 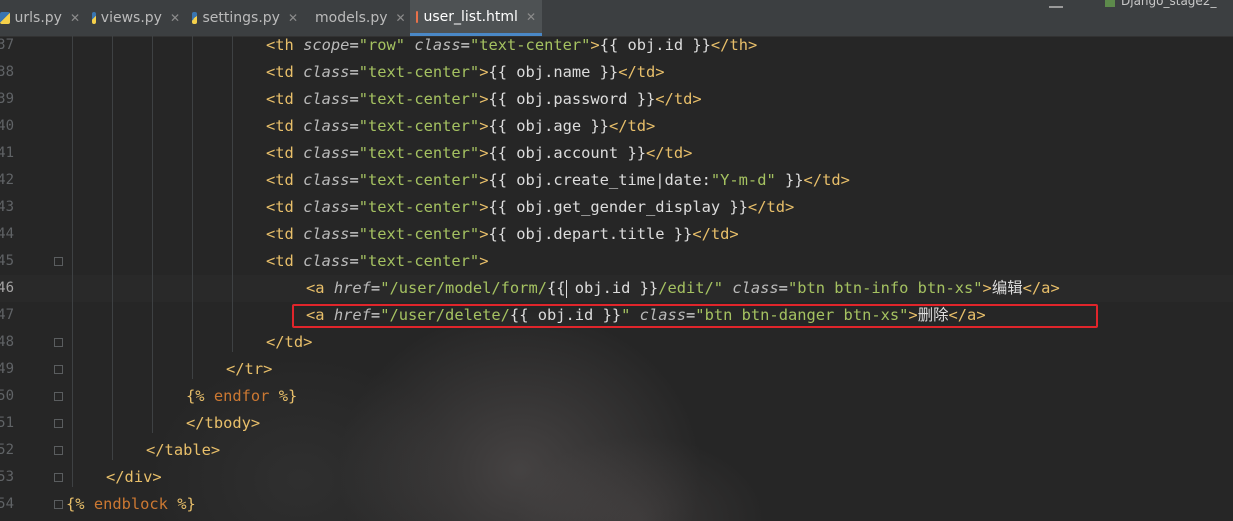 What do you see at coordinates (7, 234) in the screenshot?
I see `line-number: 44` at bounding box center [7, 234].